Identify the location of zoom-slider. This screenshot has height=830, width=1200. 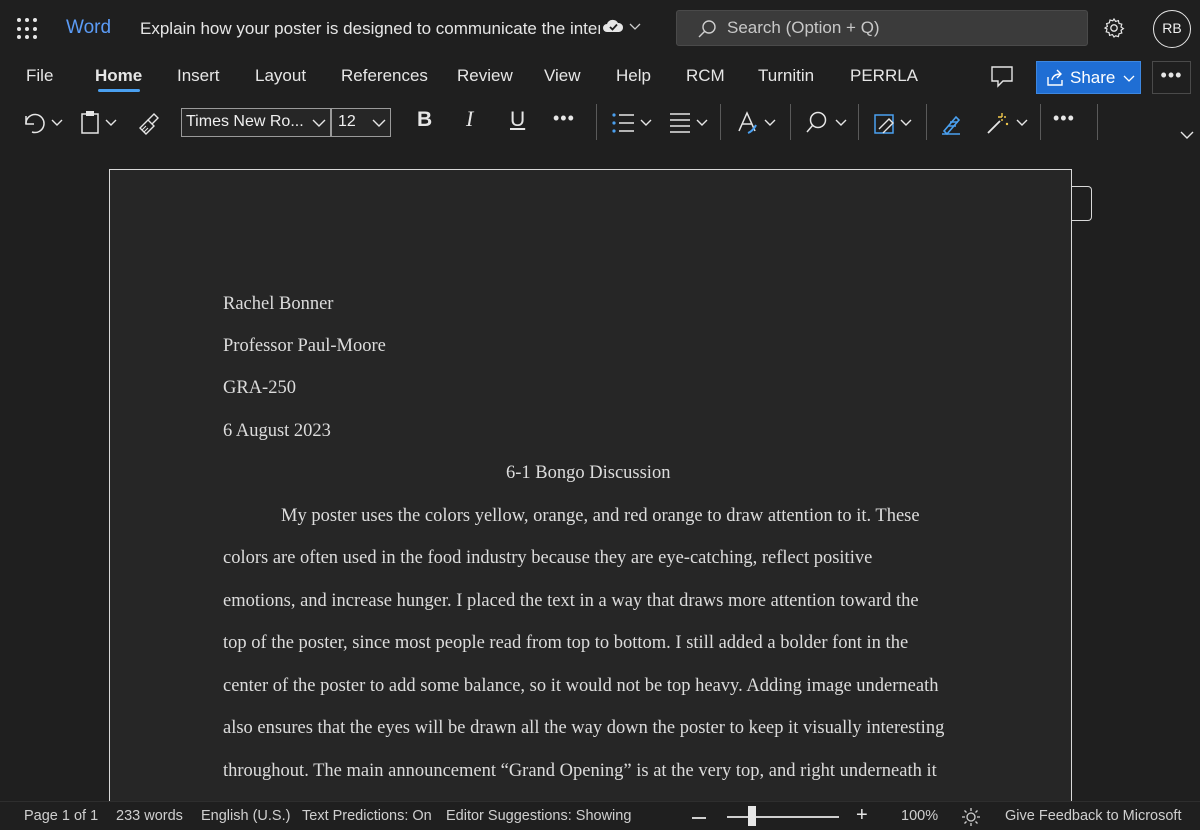
(783, 817).